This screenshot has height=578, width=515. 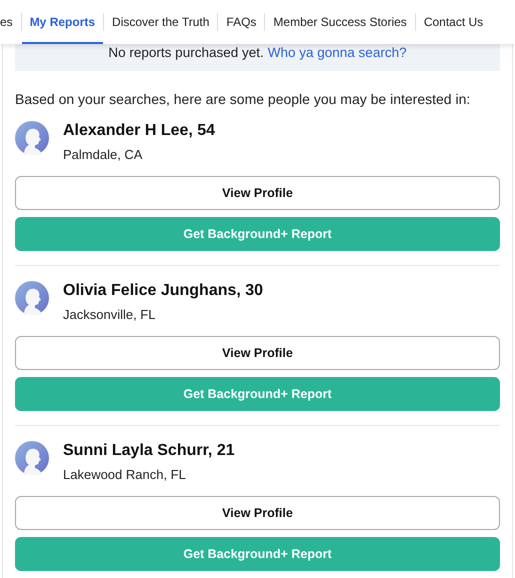 I want to click on person-name: Sunni Layla Schurr, 21, so click(x=149, y=451).